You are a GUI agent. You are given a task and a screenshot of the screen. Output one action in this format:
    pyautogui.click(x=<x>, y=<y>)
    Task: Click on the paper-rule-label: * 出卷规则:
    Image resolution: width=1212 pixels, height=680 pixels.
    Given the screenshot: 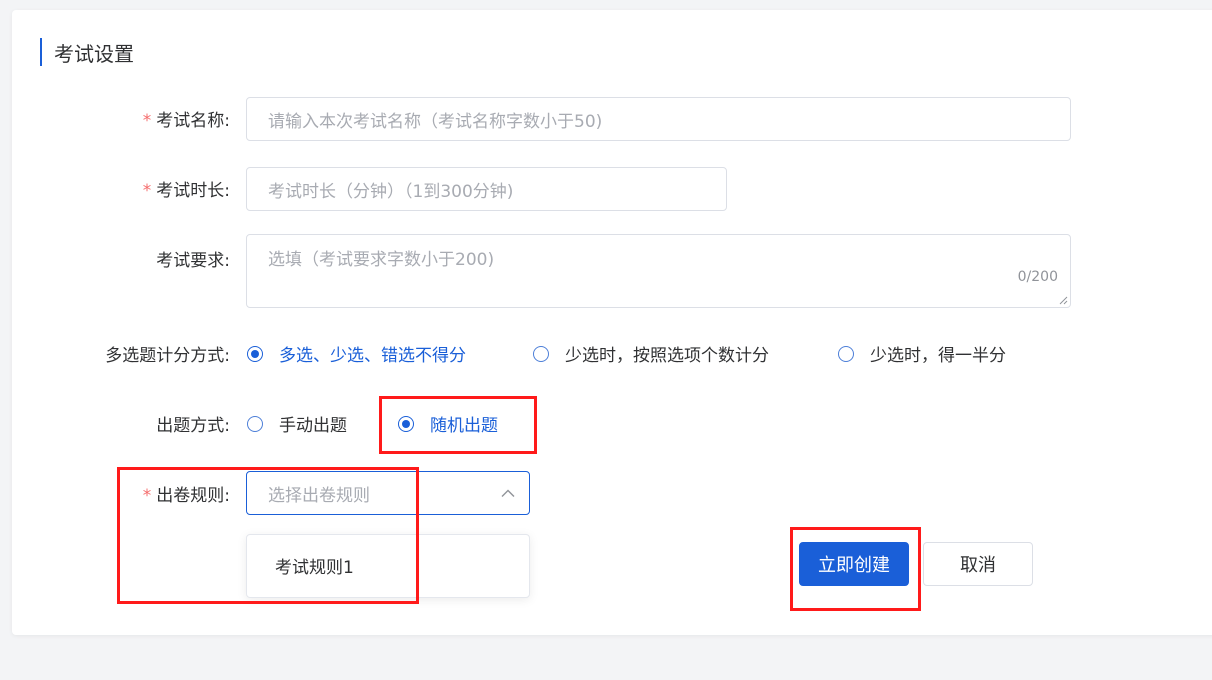 What is the action you would take?
    pyautogui.click(x=186, y=496)
    